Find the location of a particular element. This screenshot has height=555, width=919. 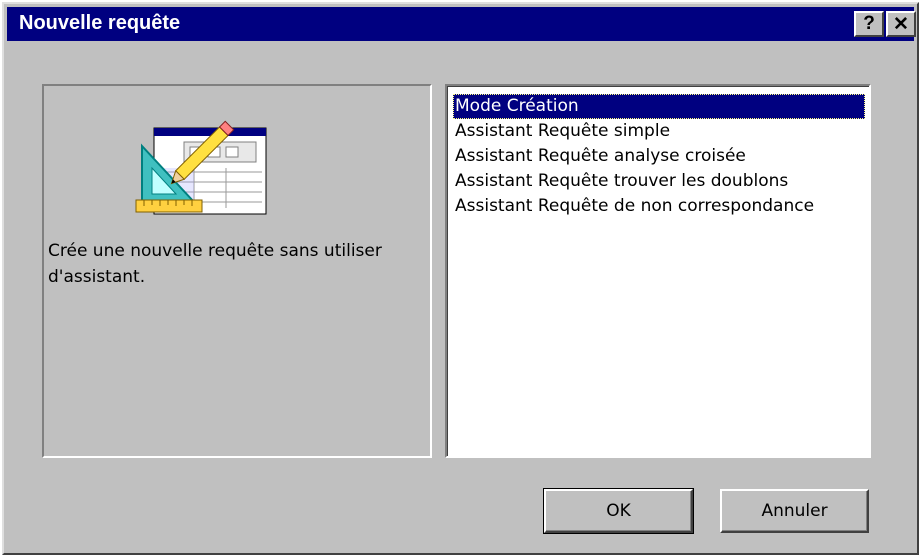

close-icon: ✕ is located at coordinates (901, 24).